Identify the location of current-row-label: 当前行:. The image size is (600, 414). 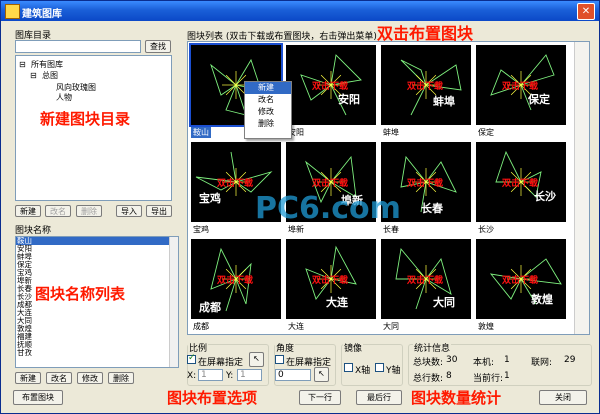
(488, 379).